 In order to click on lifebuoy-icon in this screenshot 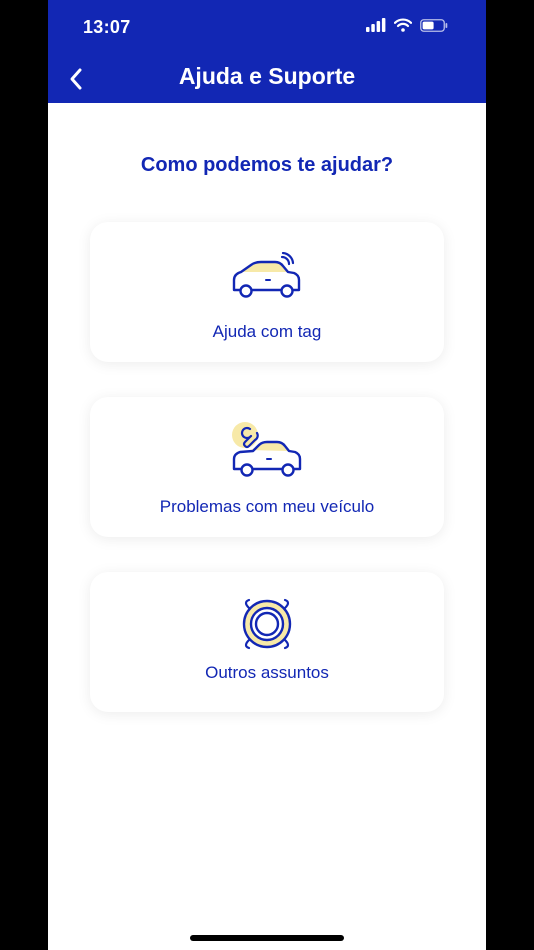, I will do `click(267, 624)`.